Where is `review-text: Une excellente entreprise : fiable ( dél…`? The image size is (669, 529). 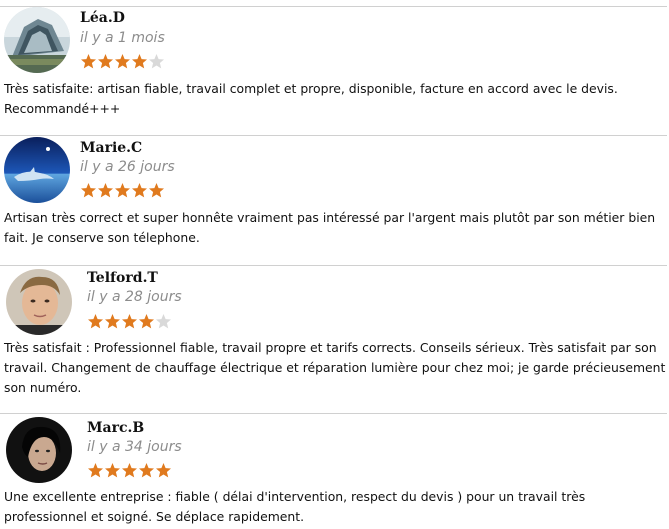 review-text: Une excellente entreprise : fiable ( dél… is located at coordinates (295, 506).